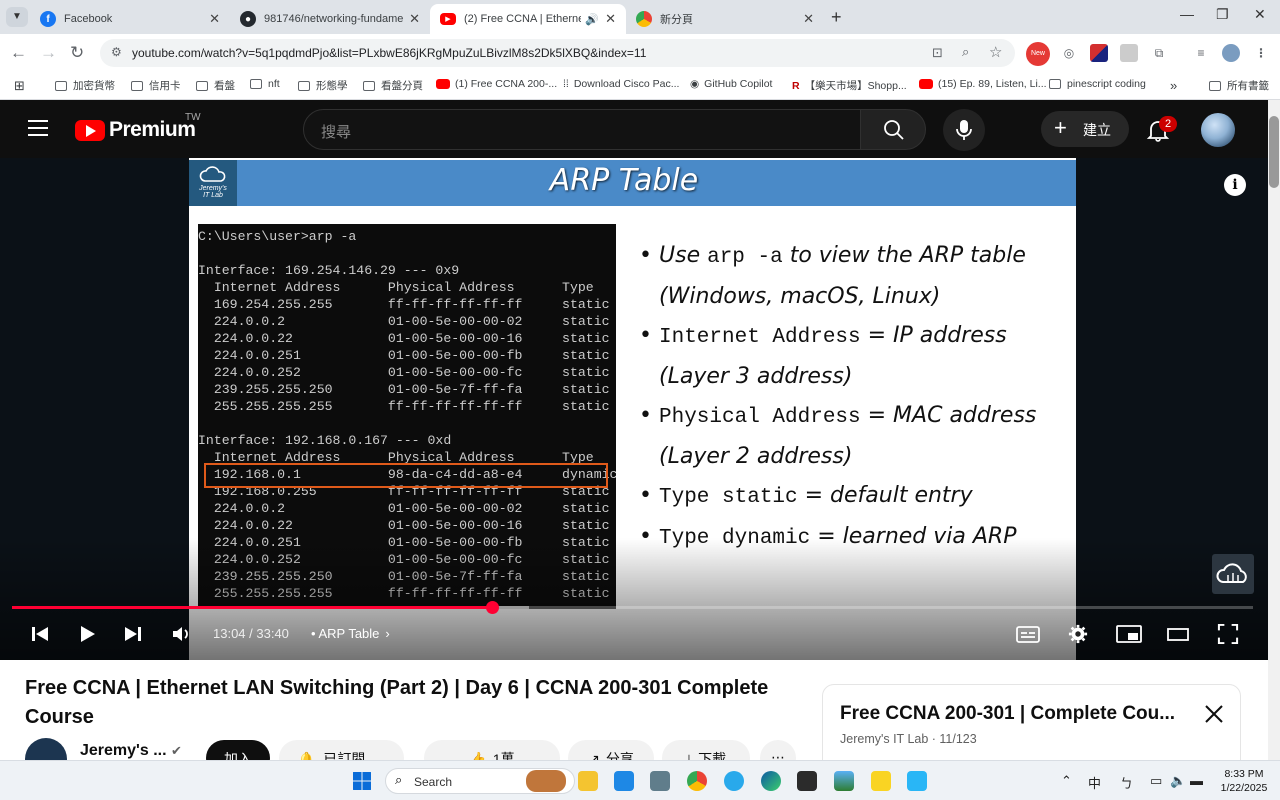  What do you see at coordinates (215, 85) in the screenshot?
I see `bookmark-folder: 看盤` at bounding box center [215, 85].